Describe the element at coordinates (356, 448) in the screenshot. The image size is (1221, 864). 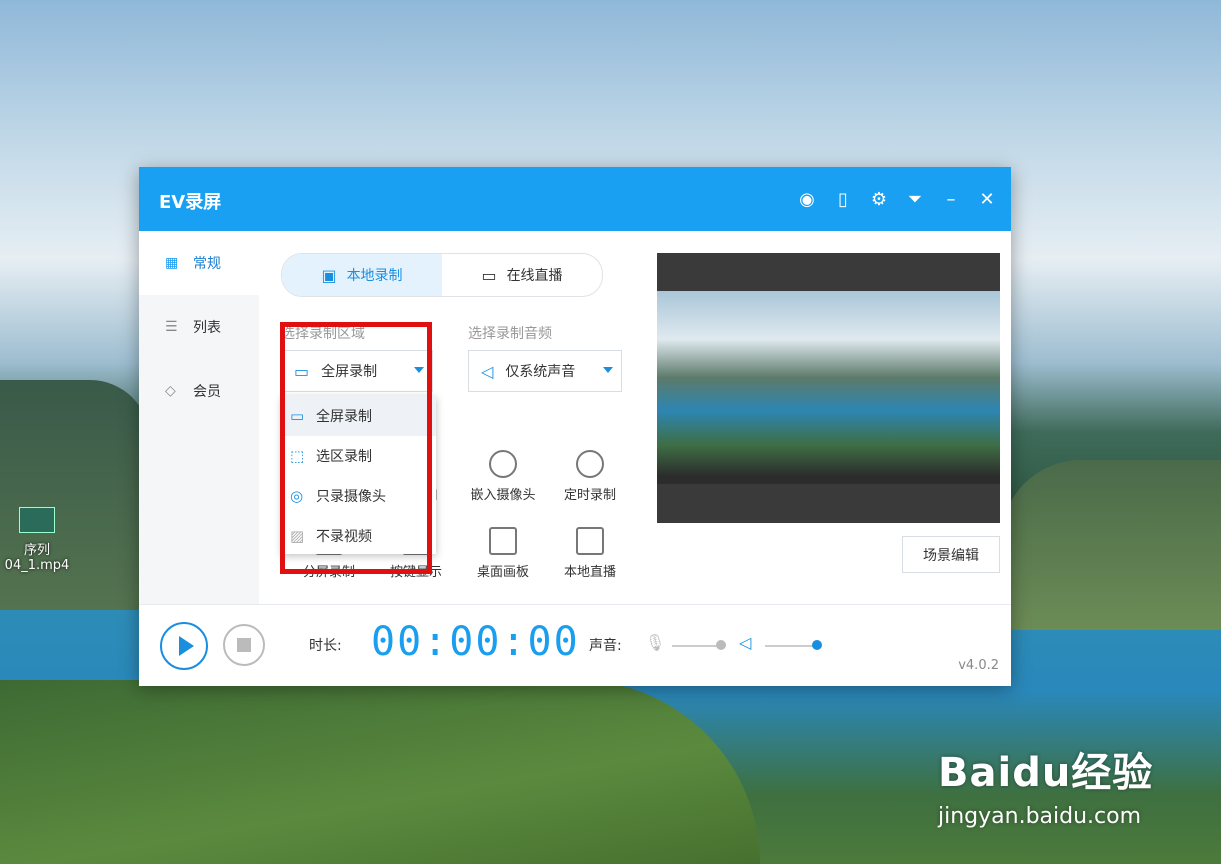
I see `highlight-annotation-box` at that location.